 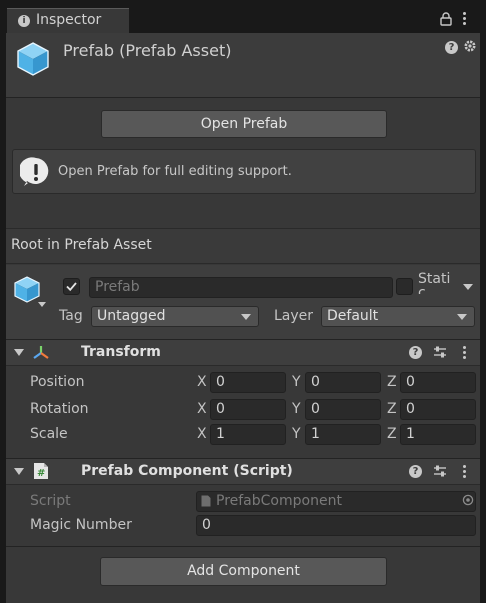 I want to click on position-z-field: 0, so click(x=438, y=382).